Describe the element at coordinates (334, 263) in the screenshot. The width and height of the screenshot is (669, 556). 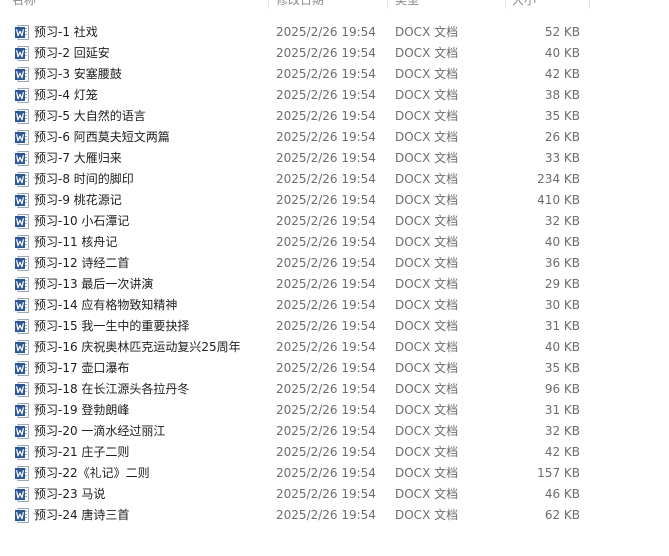
I see `file-row: 预习-12 诗经二首 2025/2/26 19:54 DOCX 文档 36 KB` at that location.